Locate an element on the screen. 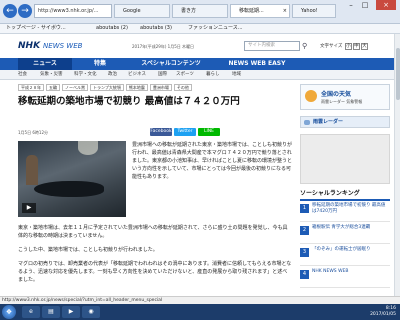  taskbar-media: ▶ is located at coordinates (71, 312).